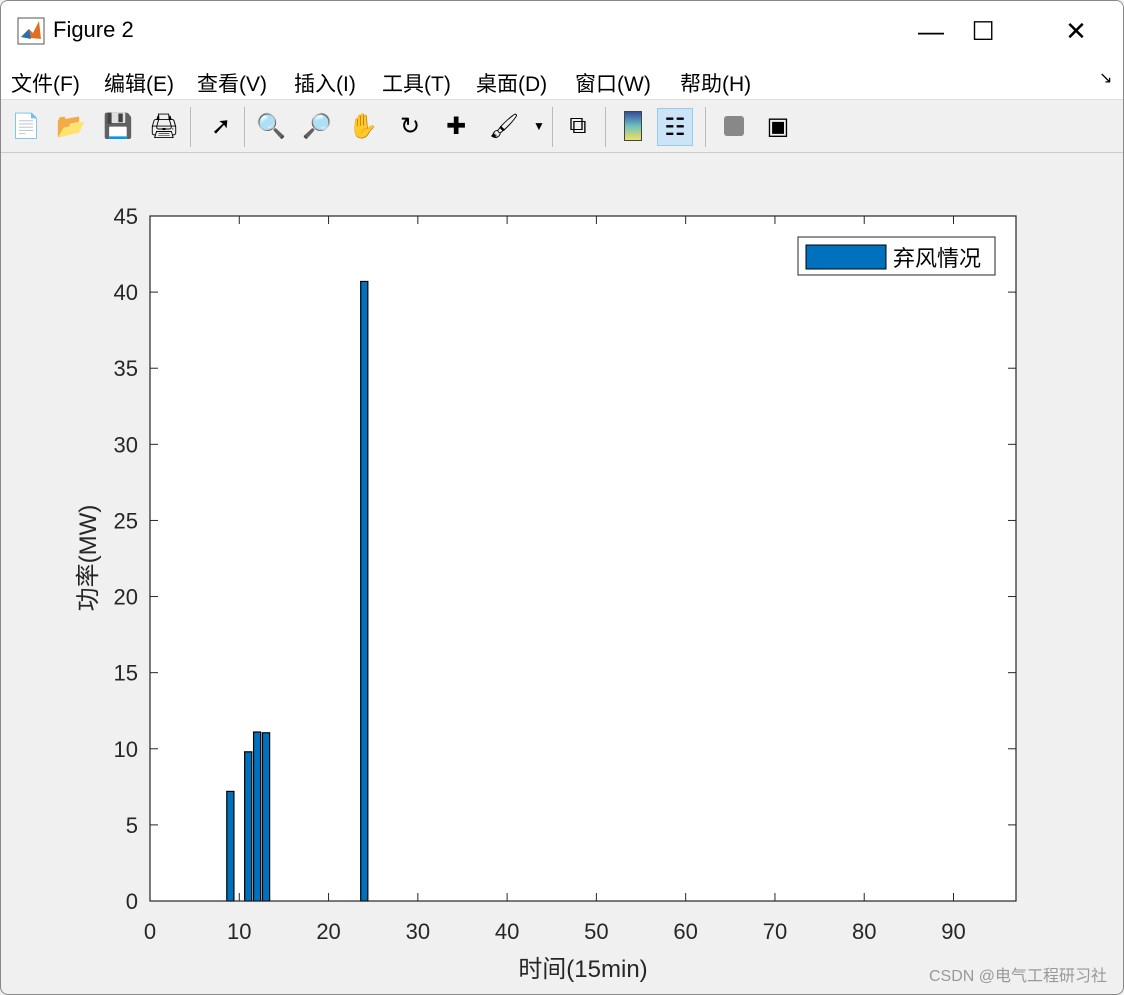 The image size is (1124, 995). What do you see at coordinates (126, 520) in the screenshot?
I see `y-tick-label: 25` at bounding box center [126, 520].